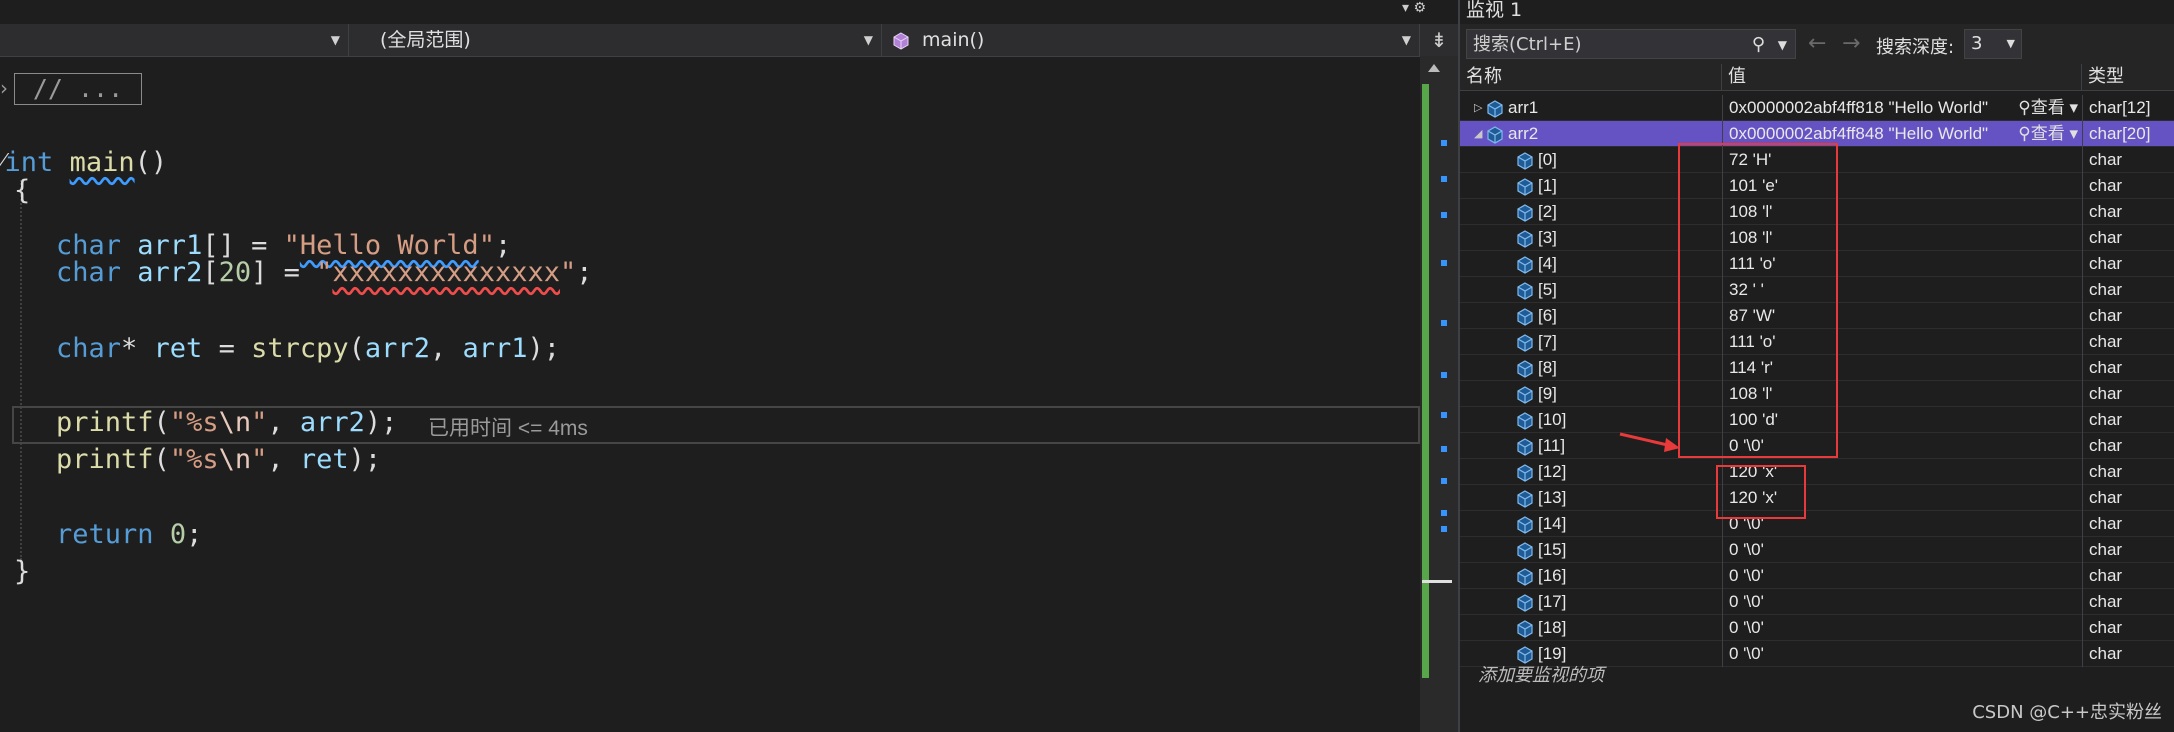  Describe the element at coordinates (1591, 472) in the screenshot. I see `watch-name-cell: [12]` at that location.